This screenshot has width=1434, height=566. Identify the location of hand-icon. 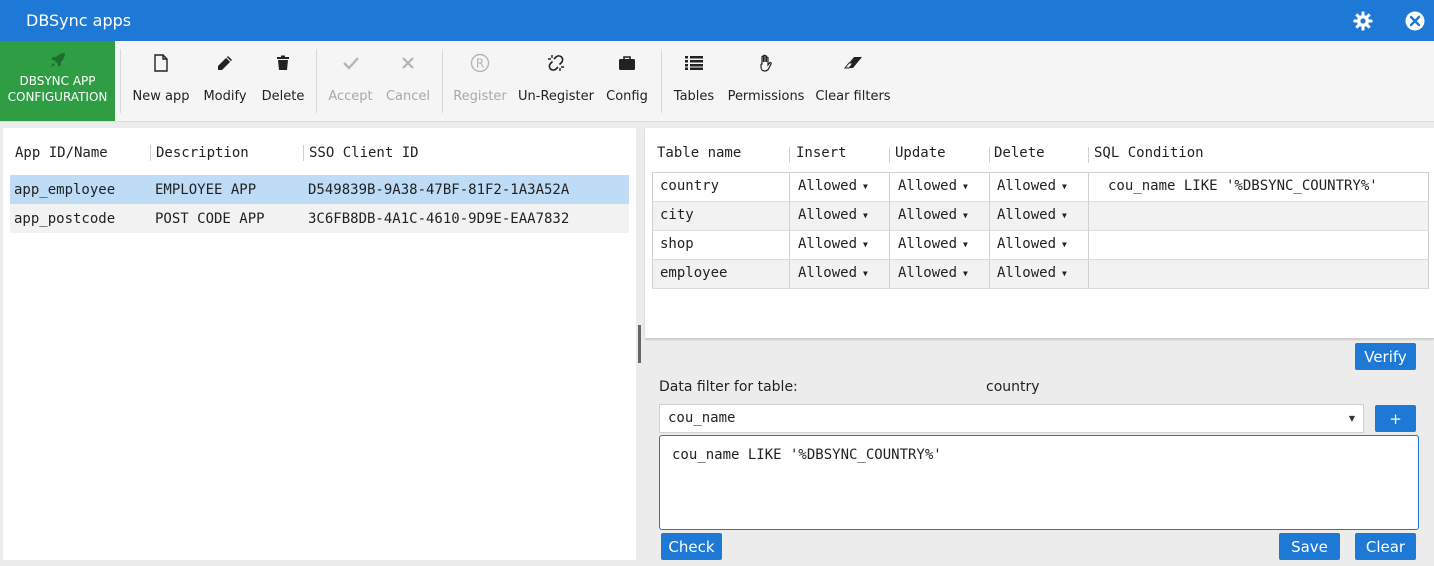
(766, 63).